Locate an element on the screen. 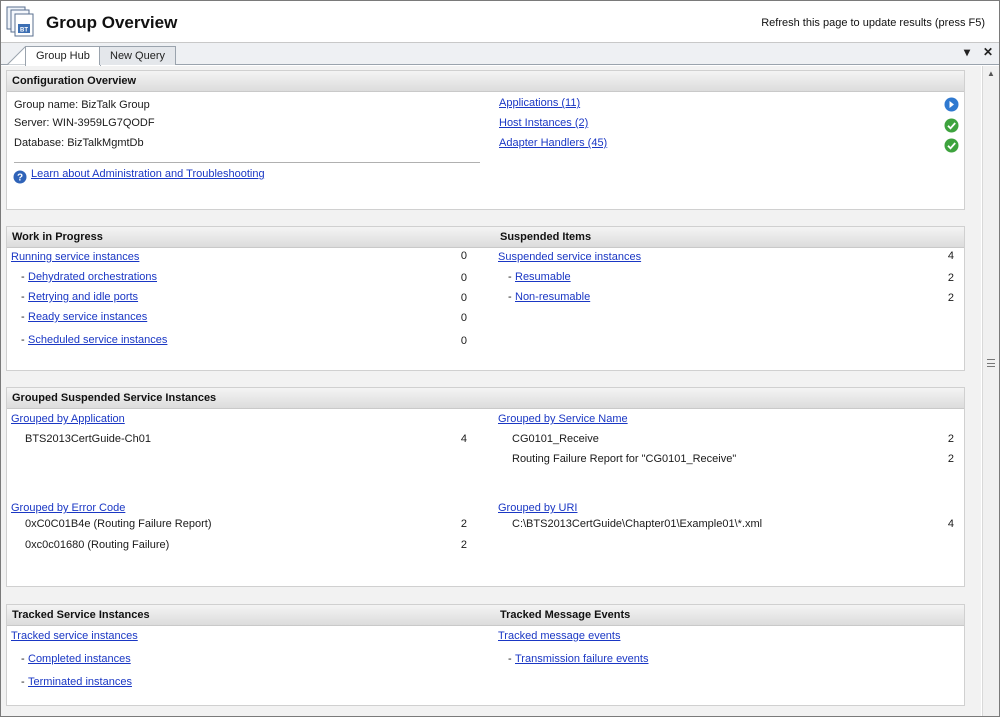  grouped-by-service-link: Grouped by Service Name is located at coordinates (563, 419).